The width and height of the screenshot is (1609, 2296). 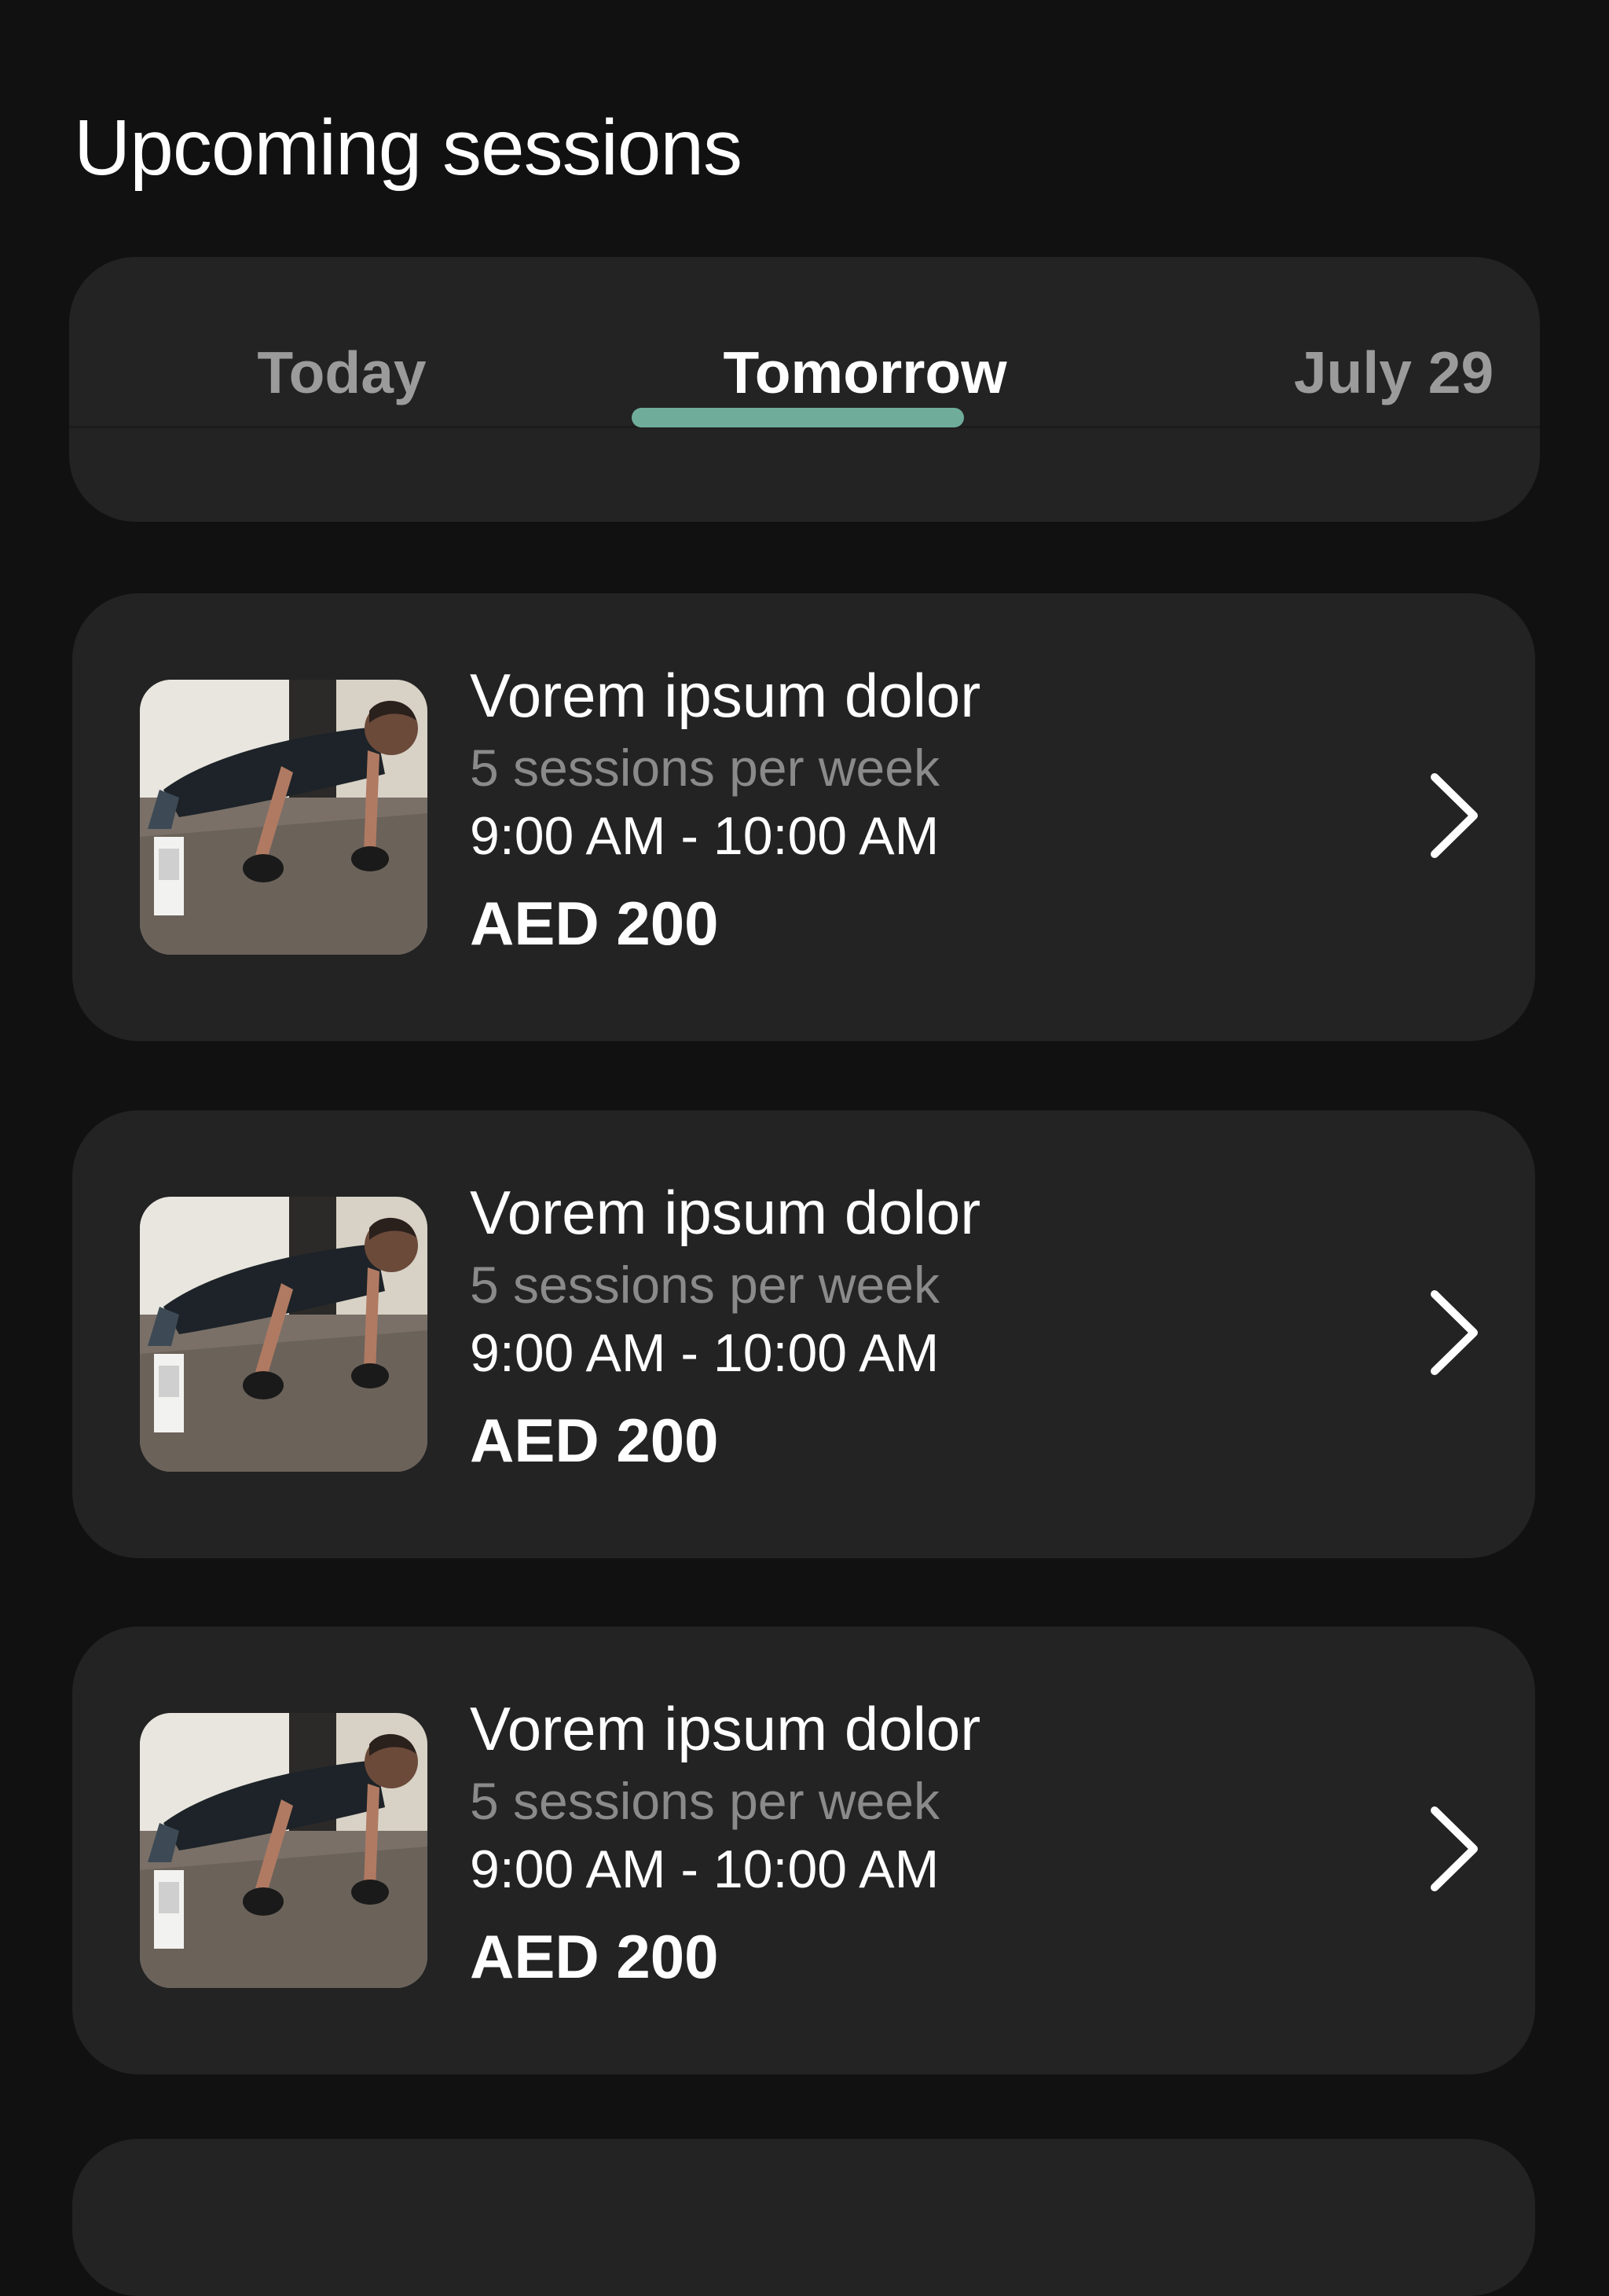 I want to click on page-title: Upcoming sessions, so click(x=408, y=148).